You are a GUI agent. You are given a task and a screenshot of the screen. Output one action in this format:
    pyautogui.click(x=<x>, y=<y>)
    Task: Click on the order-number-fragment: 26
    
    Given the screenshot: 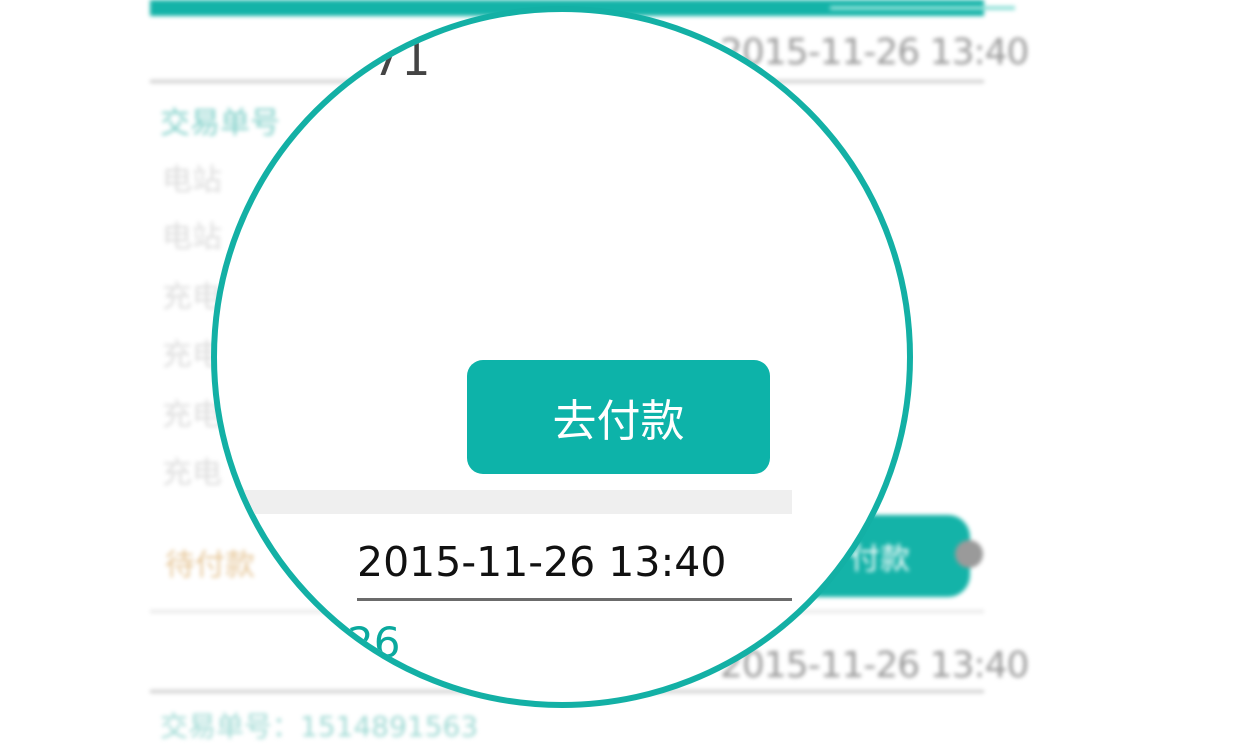 What is the action you would take?
    pyautogui.click(x=374, y=642)
    